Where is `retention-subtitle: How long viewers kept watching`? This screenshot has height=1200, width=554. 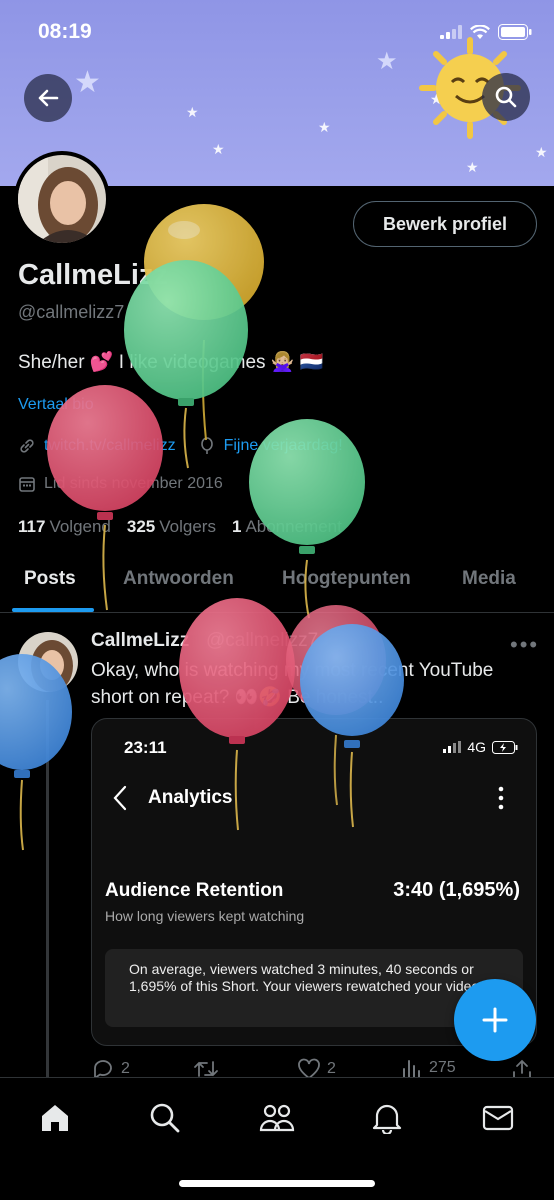
retention-subtitle: How long viewers kept watching is located at coordinates (205, 916).